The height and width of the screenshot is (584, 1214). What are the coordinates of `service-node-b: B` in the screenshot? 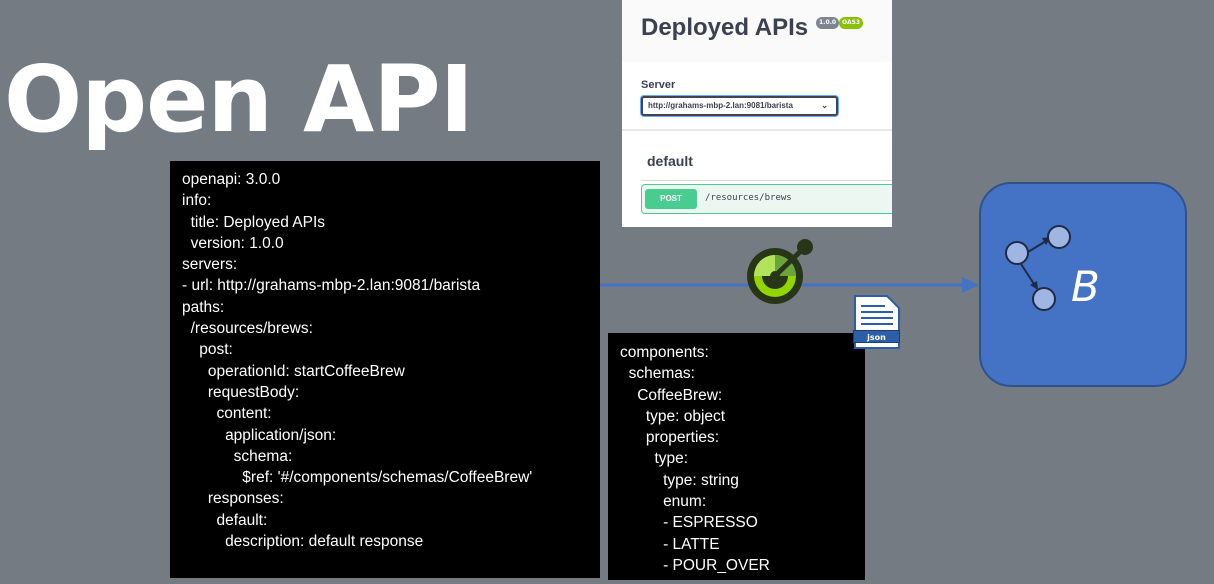 It's located at (1083, 284).